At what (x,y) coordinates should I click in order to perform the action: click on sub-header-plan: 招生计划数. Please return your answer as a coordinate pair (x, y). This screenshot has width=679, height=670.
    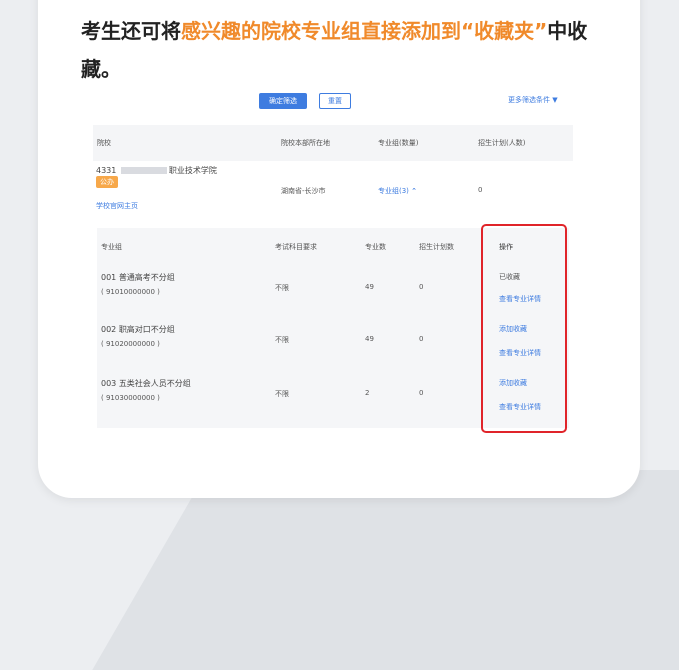
    Looking at the image, I should click on (436, 247).